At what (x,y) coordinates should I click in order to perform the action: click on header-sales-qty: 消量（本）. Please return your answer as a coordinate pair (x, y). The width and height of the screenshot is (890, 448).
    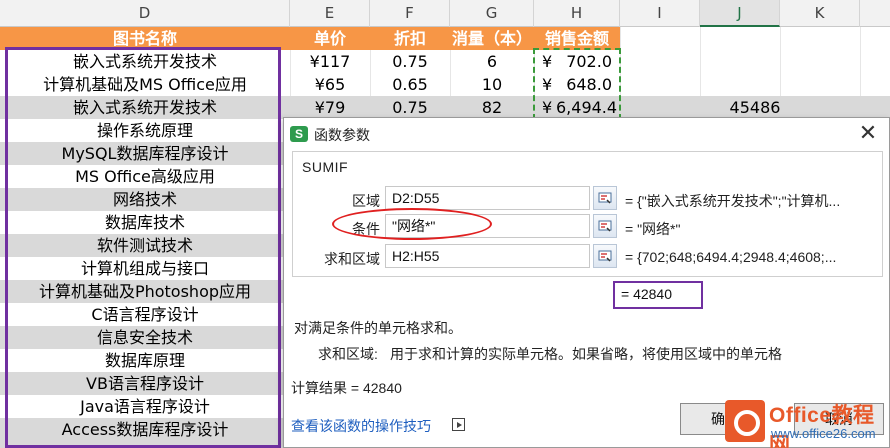
    Looking at the image, I should click on (492, 38).